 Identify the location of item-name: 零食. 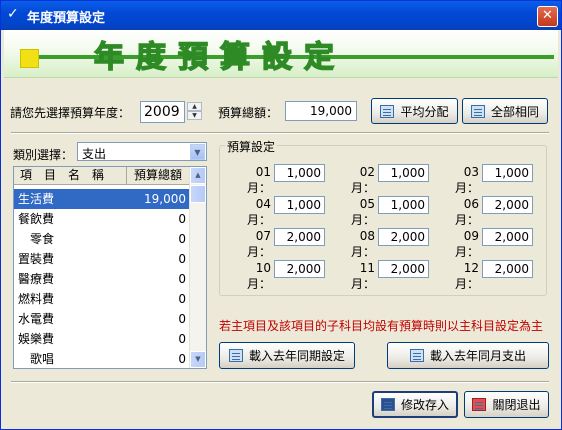
(36, 239).